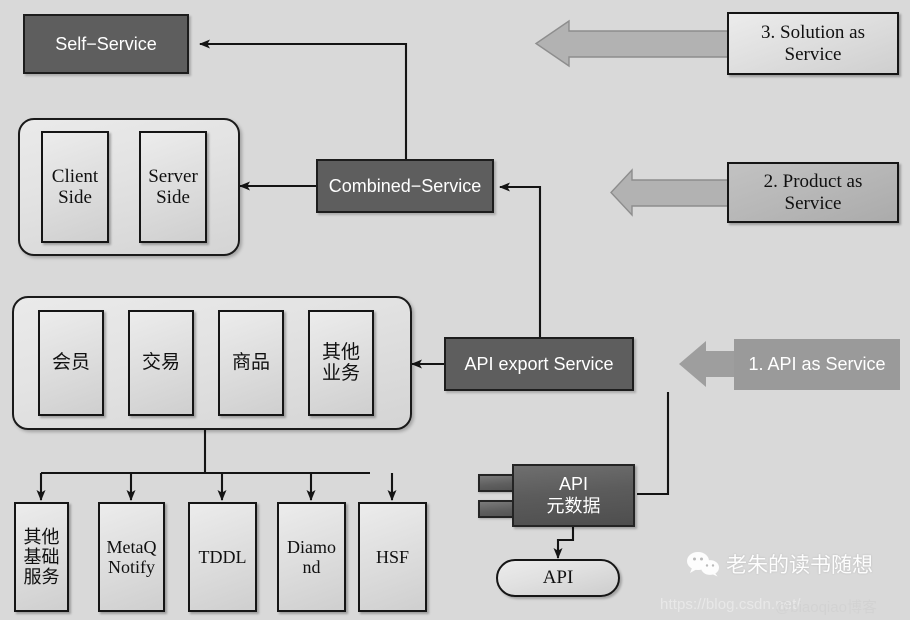 Image resolution: width=910 pixels, height=620 pixels. I want to click on group-item-server-side-label: Server Side, so click(173, 186).